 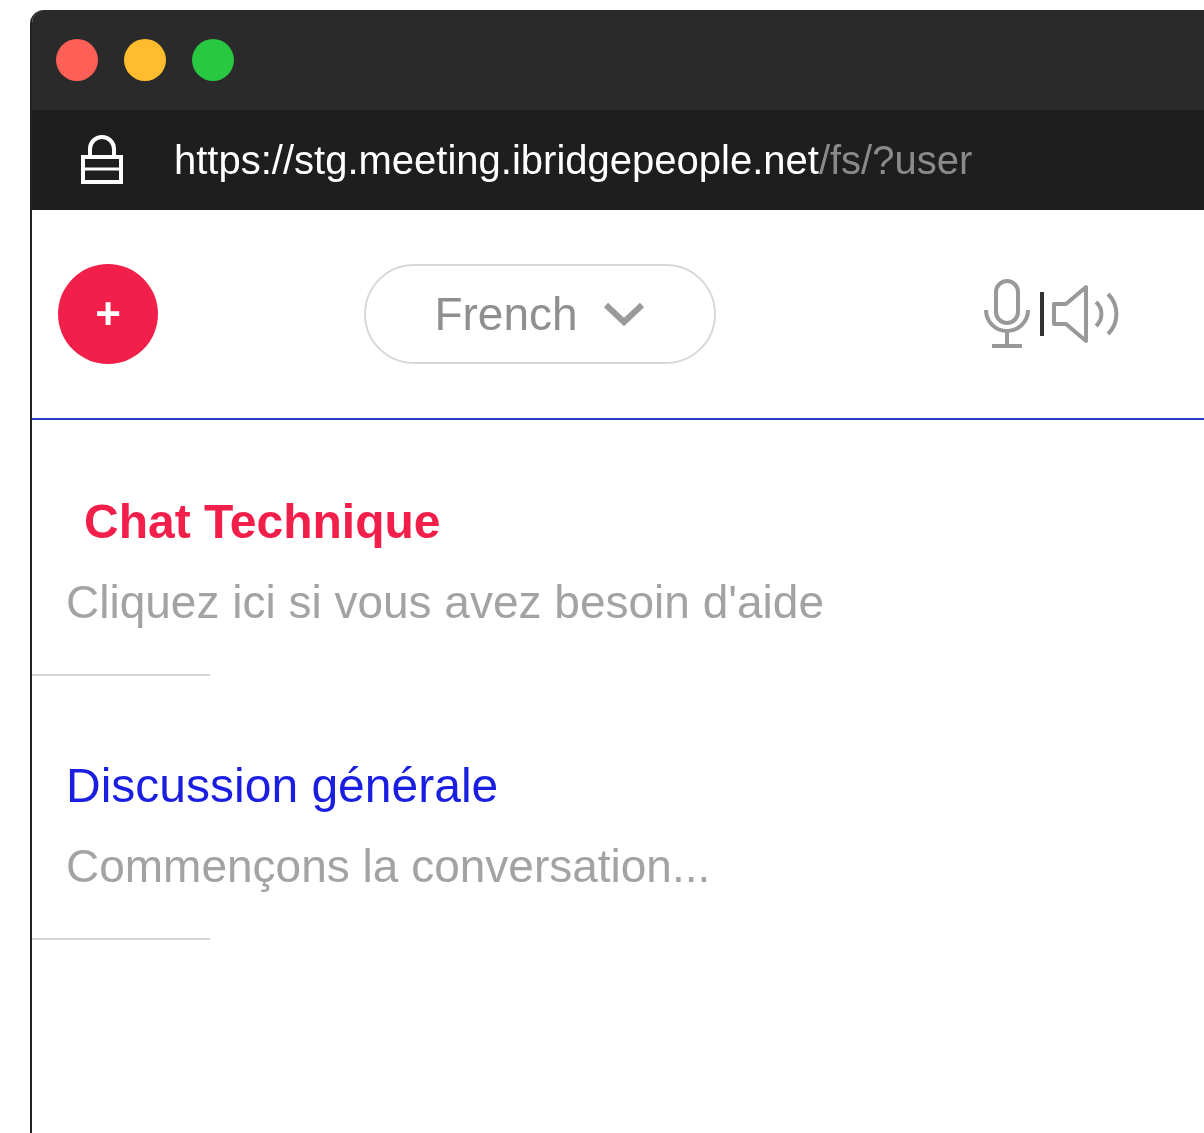 What do you see at coordinates (77, 60) in the screenshot?
I see `close-button` at bounding box center [77, 60].